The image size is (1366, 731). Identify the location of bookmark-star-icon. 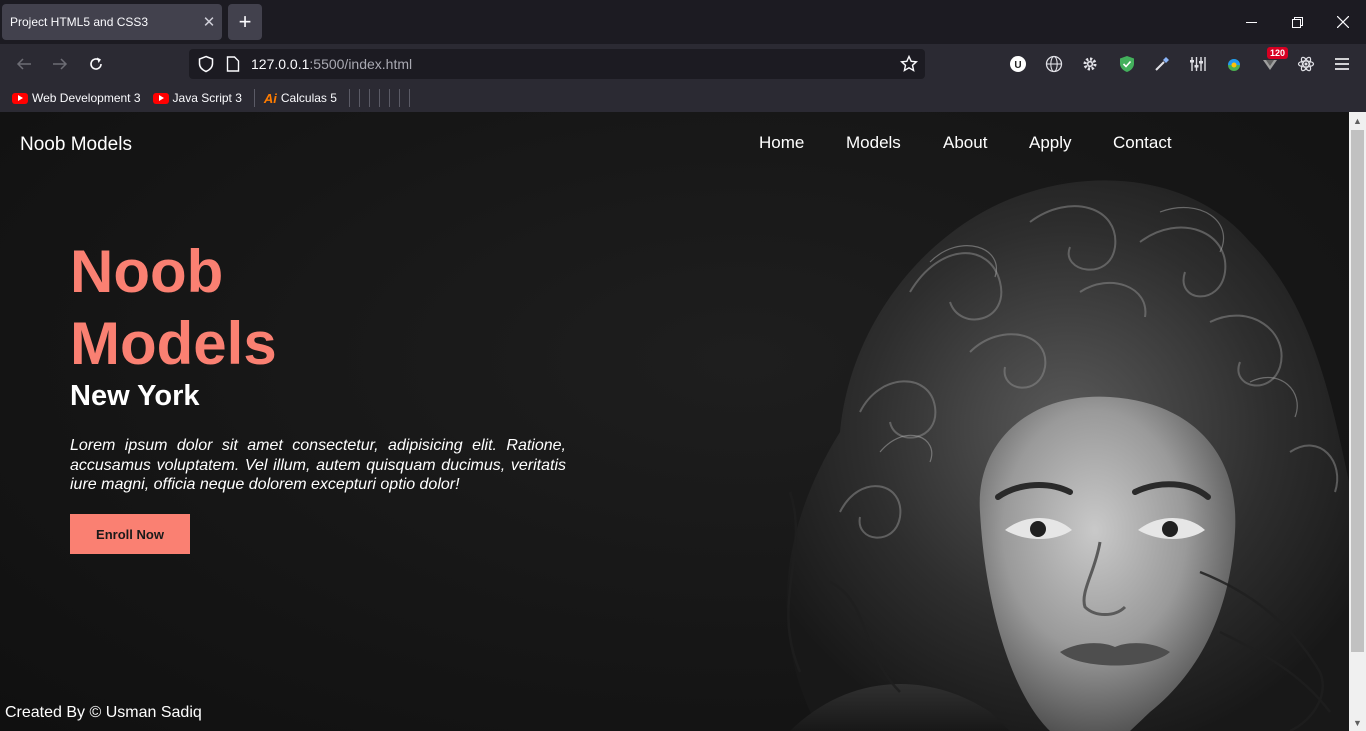
(909, 65).